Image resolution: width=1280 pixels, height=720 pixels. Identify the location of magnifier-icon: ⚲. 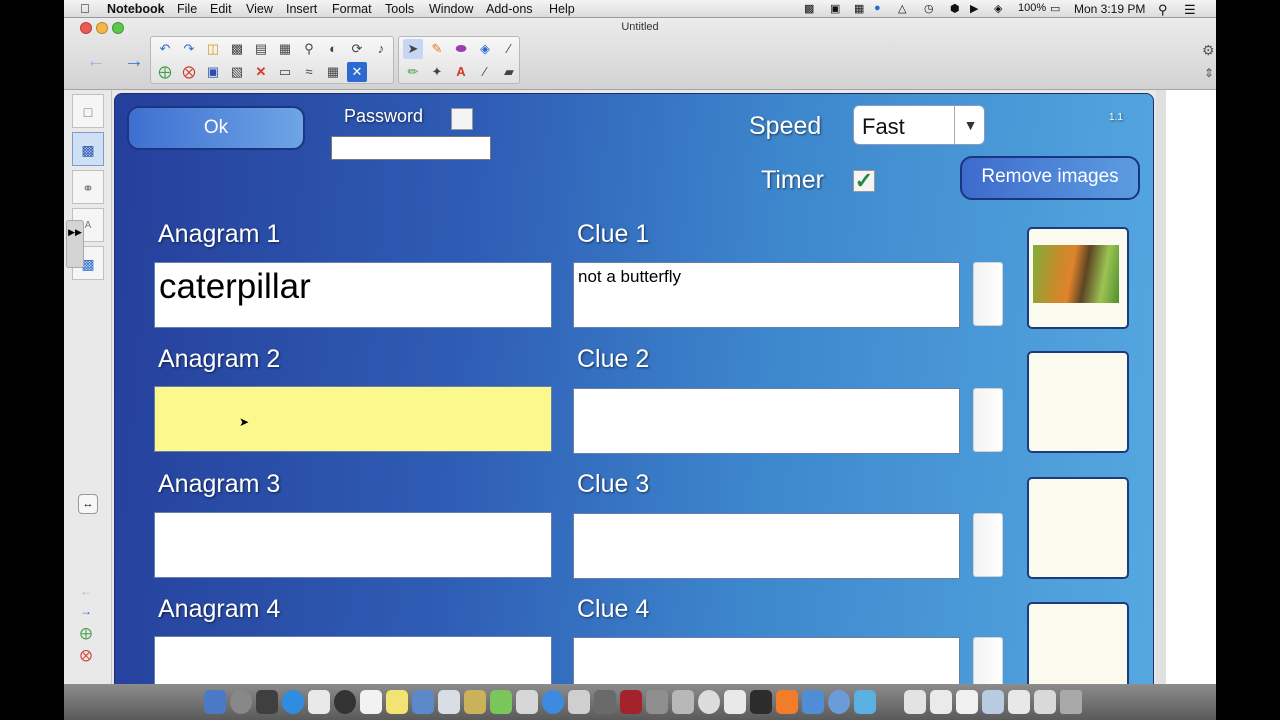
(309, 49).